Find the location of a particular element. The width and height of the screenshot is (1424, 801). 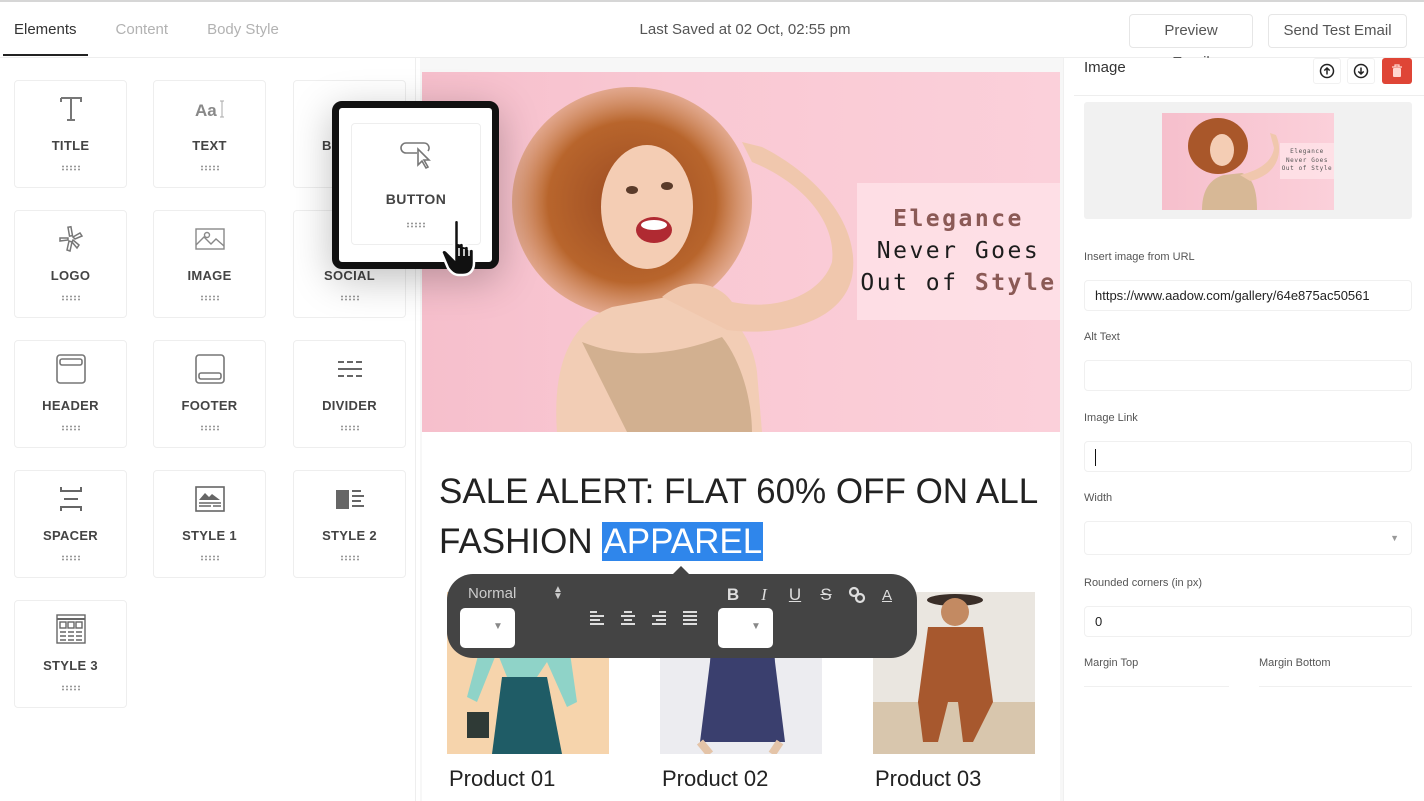

element-tile-spacer: SPACER is located at coordinates (70, 524).